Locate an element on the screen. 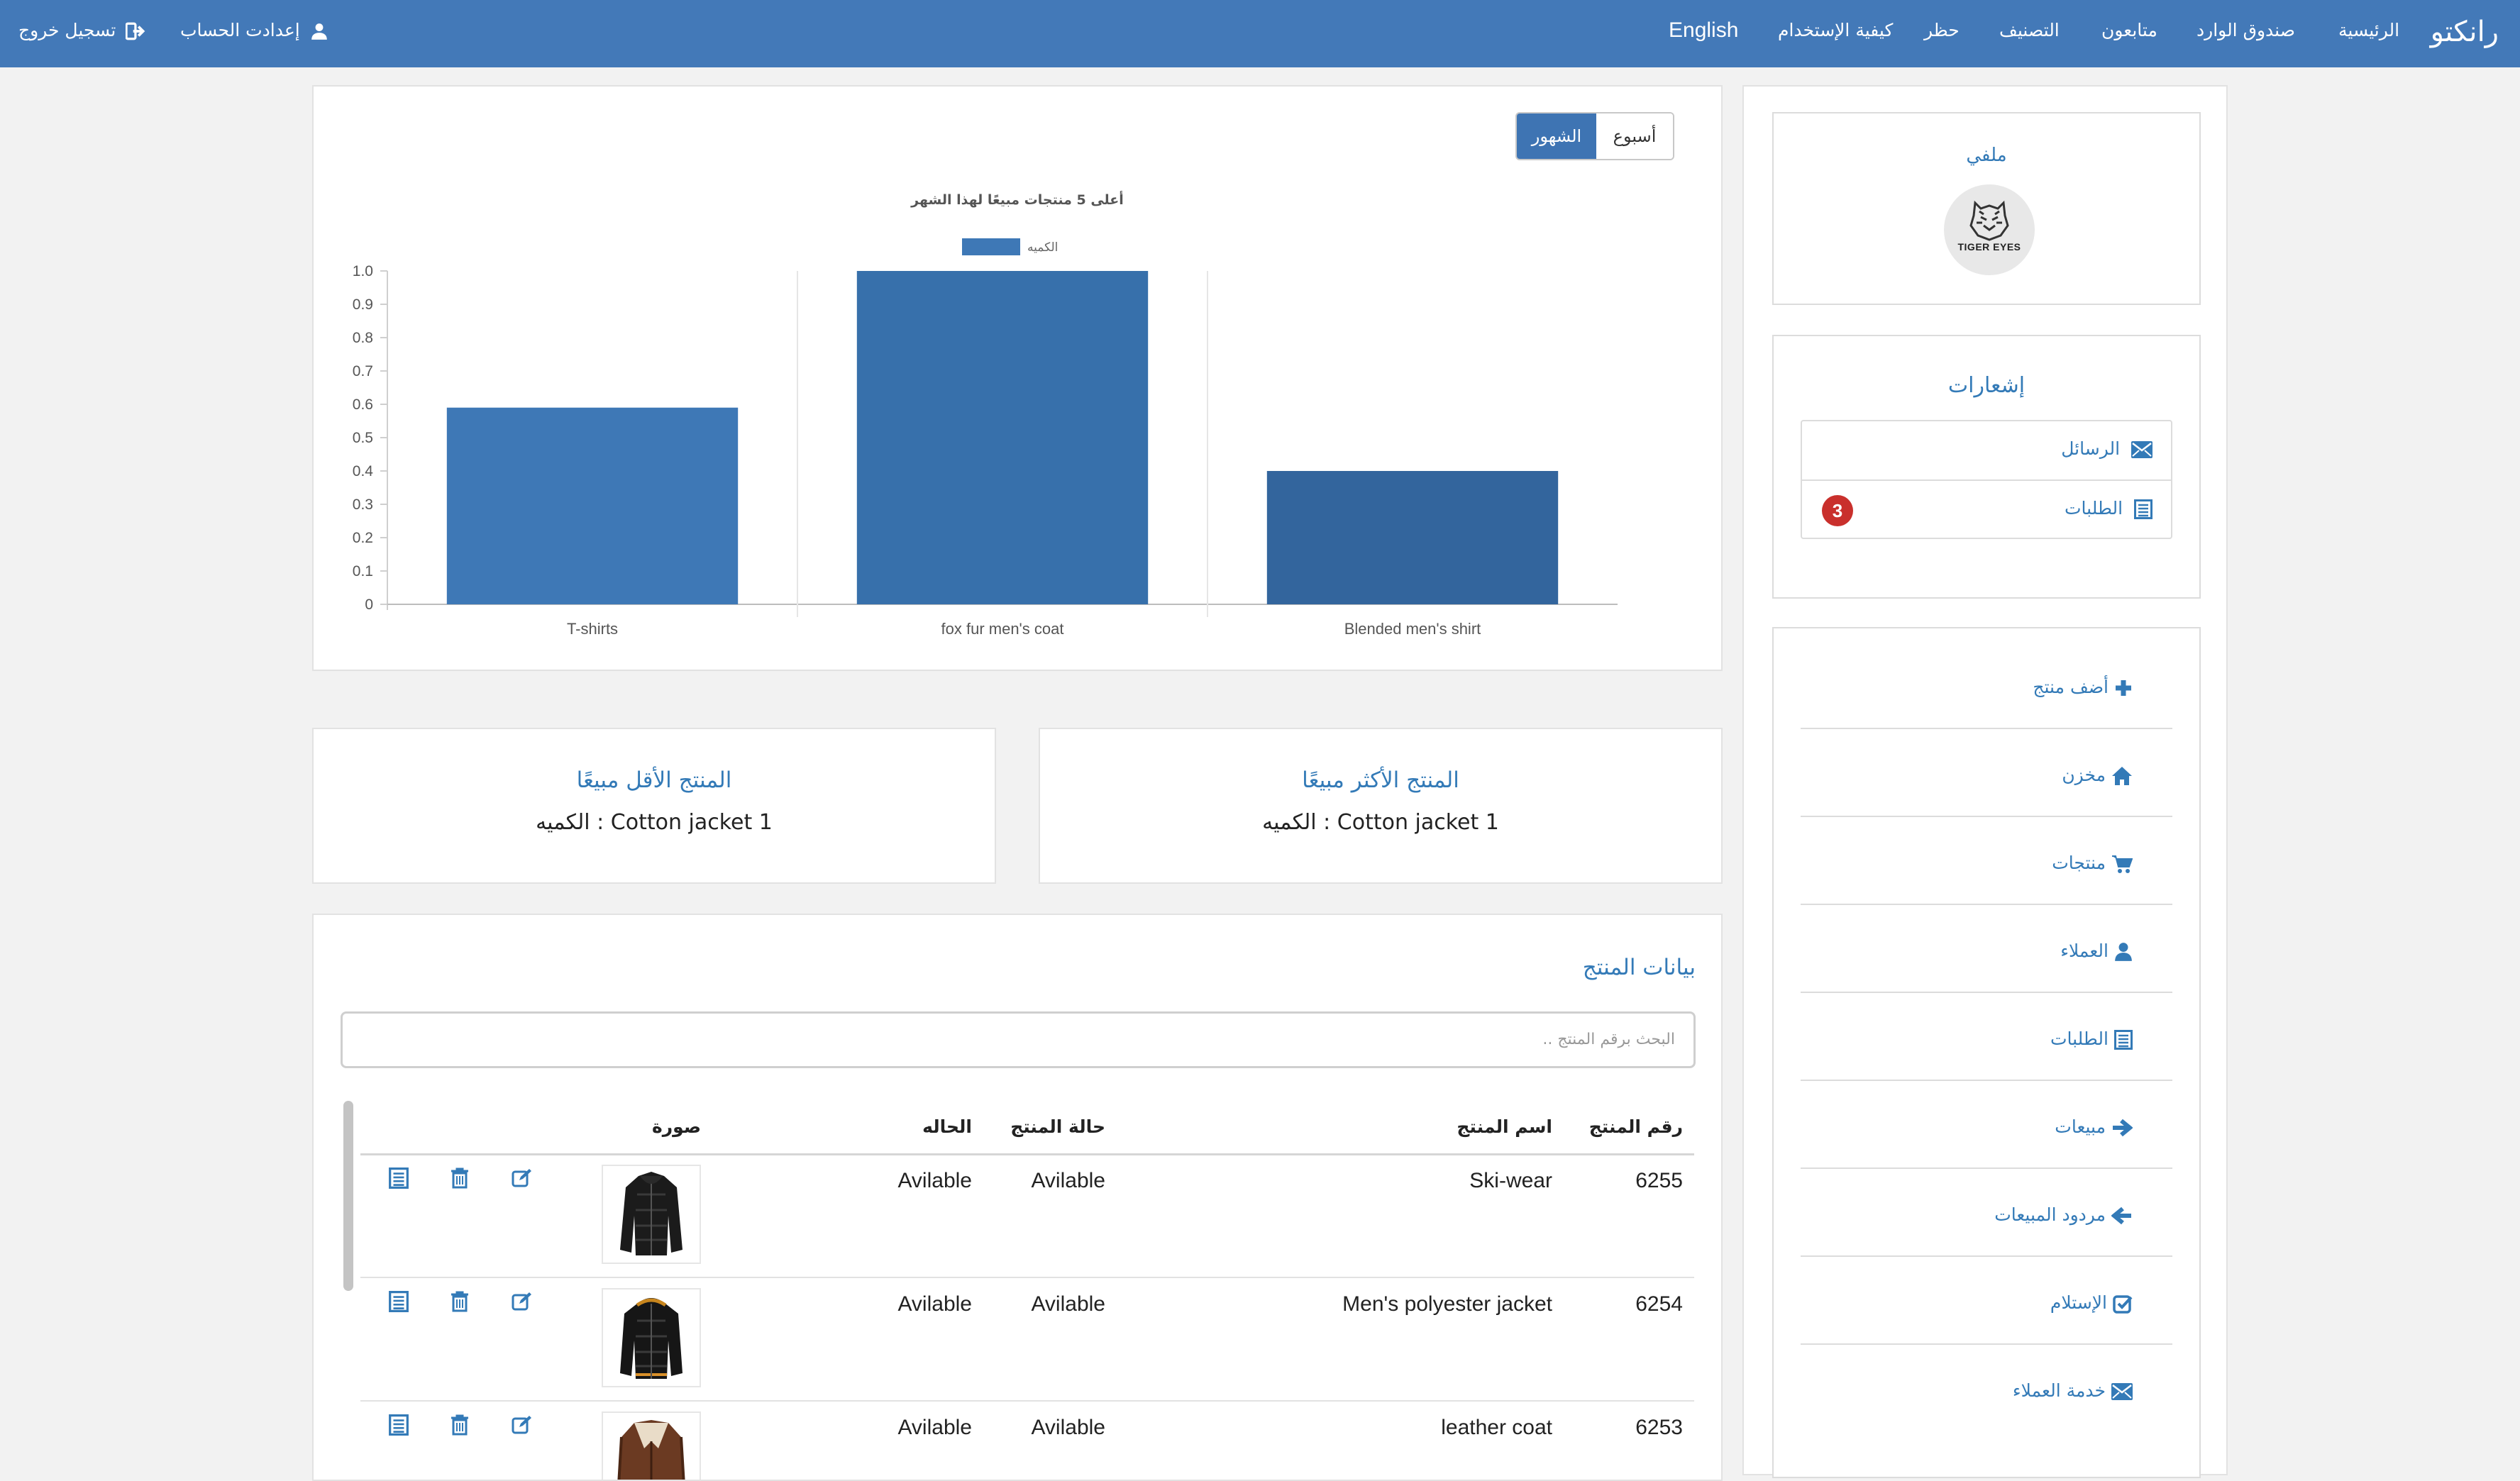 The image size is (2520, 1481). avatar-logo-text: TIGER EYES is located at coordinates (1989, 247).